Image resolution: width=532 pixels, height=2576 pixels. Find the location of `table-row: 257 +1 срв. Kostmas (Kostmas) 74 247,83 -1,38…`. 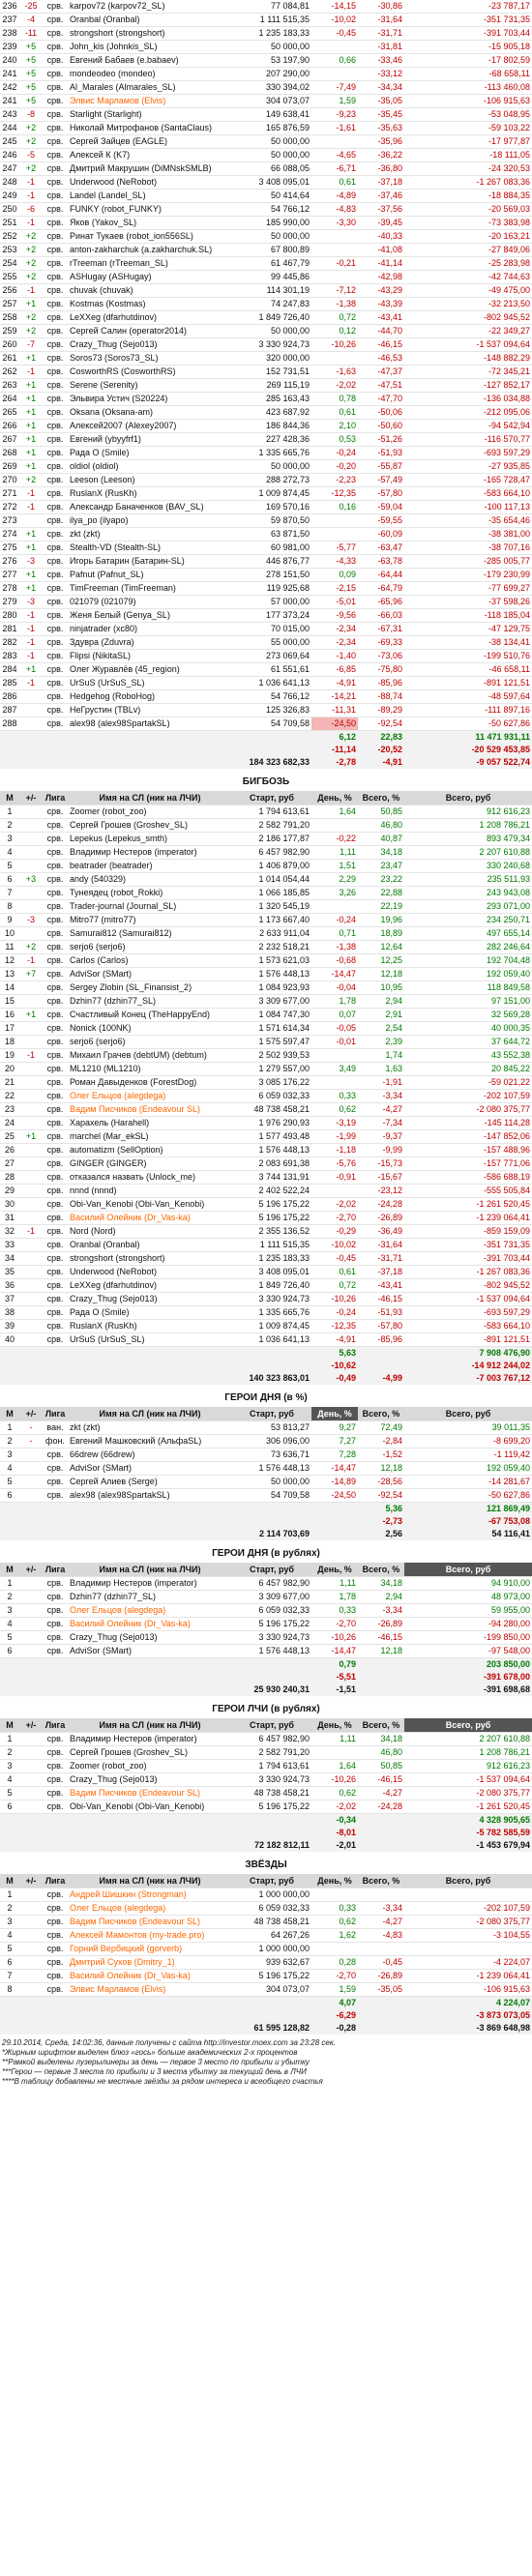

table-row: 257 +1 срв. Kostmas (Kostmas) 74 247,83 -1,38… is located at coordinates (266, 304).